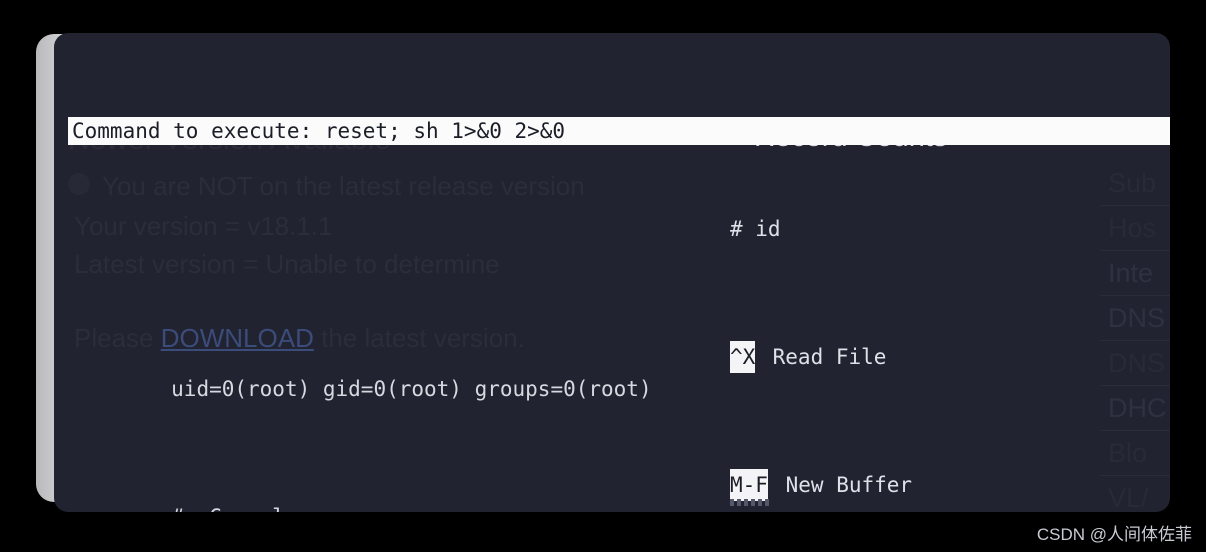 This screenshot has height=552, width=1206. I want to click on nano-shortcut-newbuffer-key: M-F, so click(749, 485).